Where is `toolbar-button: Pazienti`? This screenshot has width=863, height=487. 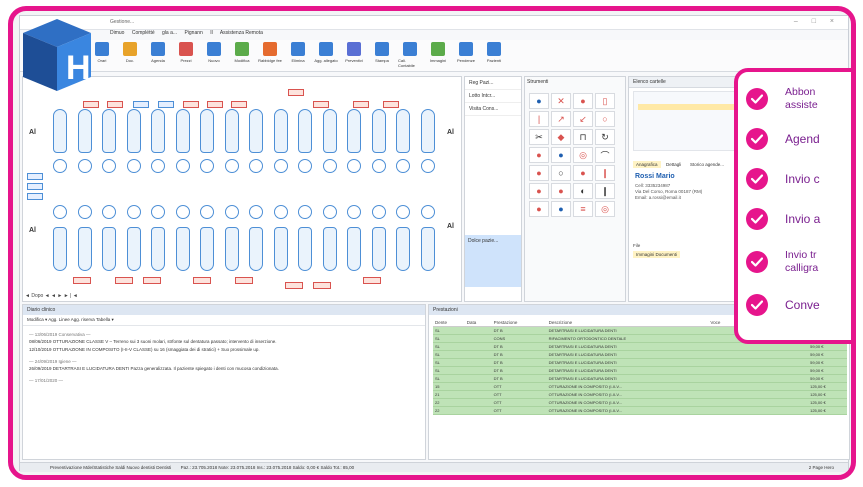 toolbar-button: Pazienti is located at coordinates (494, 56).